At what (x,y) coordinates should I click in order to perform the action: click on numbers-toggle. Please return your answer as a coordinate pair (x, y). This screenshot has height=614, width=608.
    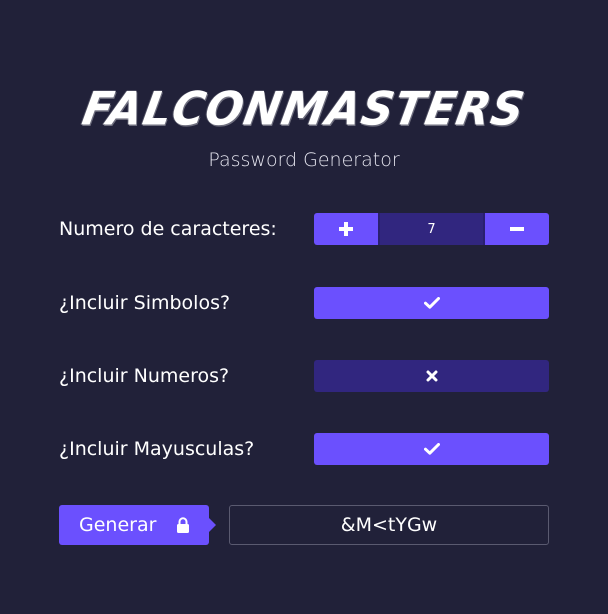
    Looking at the image, I should click on (431, 376).